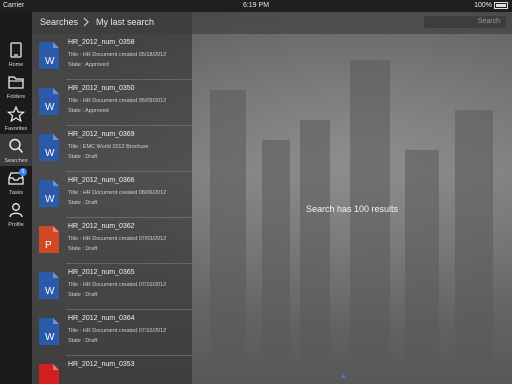 The height and width of the screenshot is (384, 512). What do you see at coordinates (101, 318) in the screenshot?
I see `doc-name: HR_2012_num_0364` at bounding box center [101, 318].